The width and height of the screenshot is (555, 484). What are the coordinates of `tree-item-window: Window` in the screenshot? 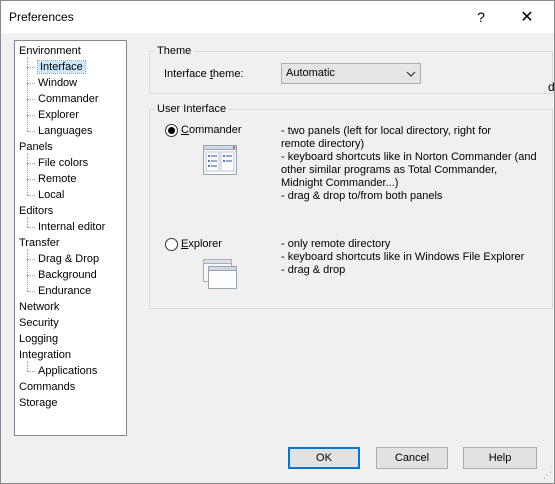 It's located at (57, 83).